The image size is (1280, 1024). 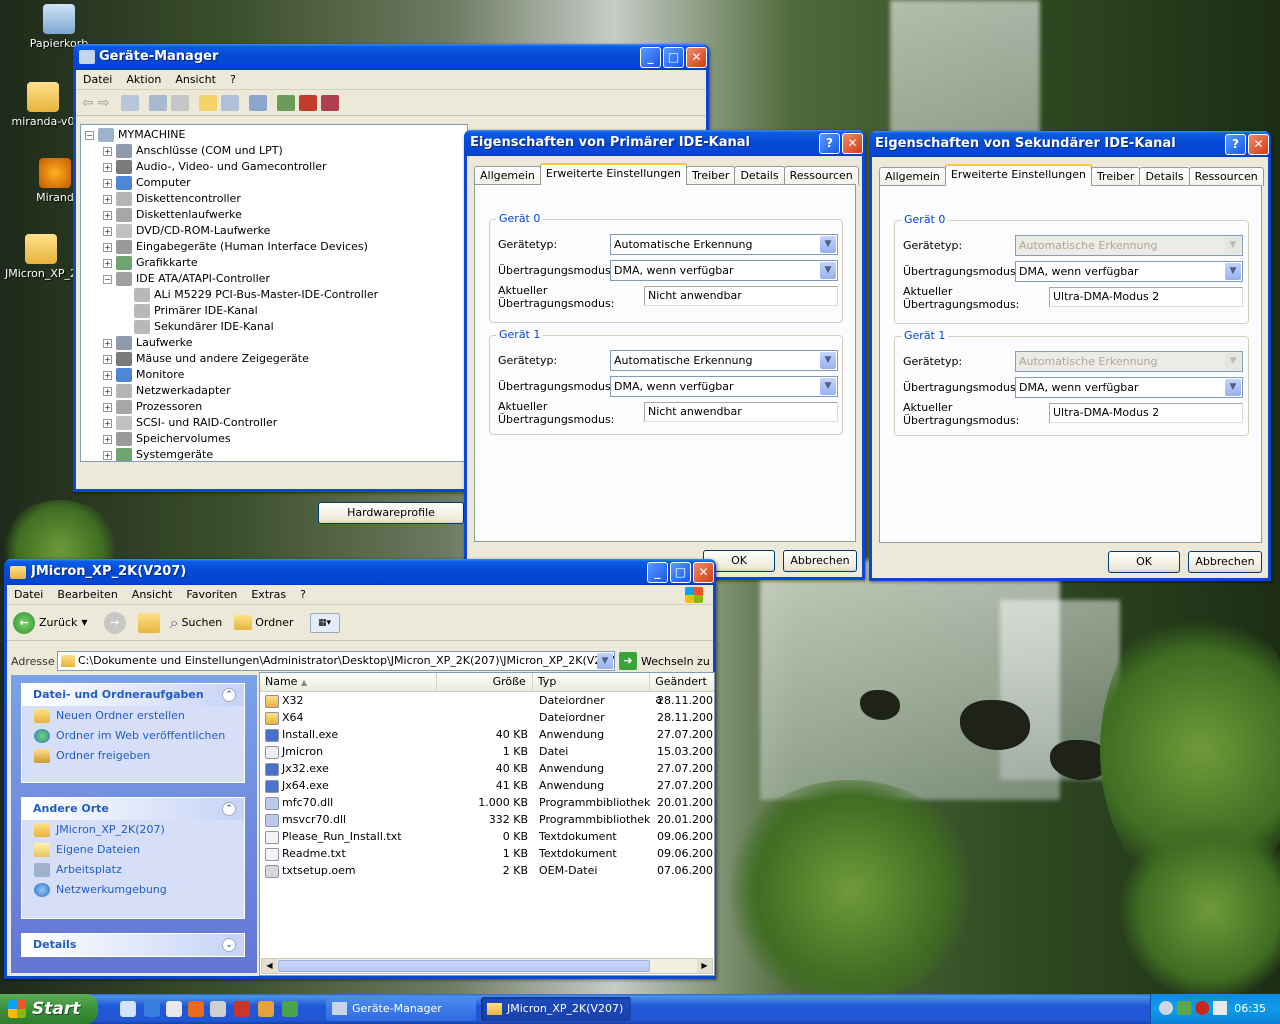 I want to click on tree-item: + Anschlüsse (COM und LPT), so click(x=276, y=151).